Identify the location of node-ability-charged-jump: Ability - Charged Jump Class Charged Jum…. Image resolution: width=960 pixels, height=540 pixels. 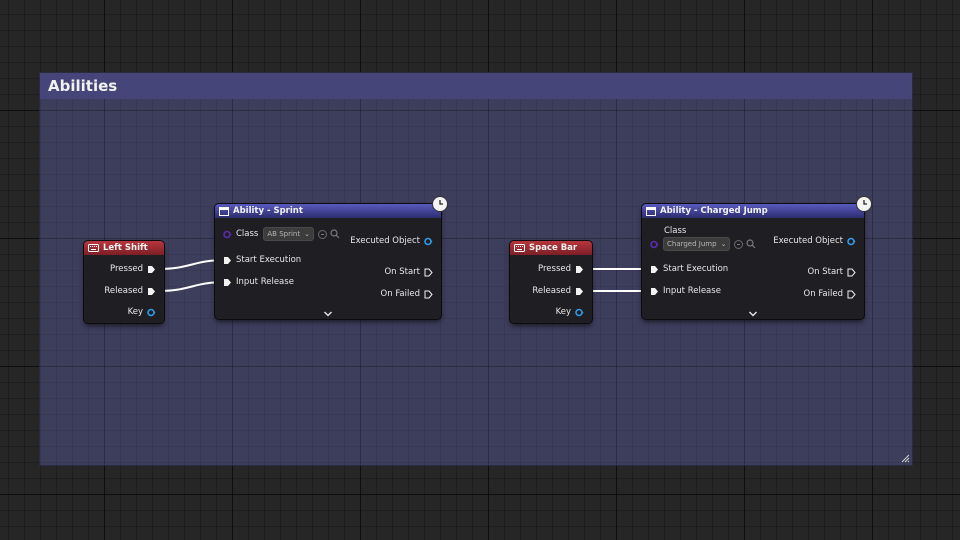
(753, 261).